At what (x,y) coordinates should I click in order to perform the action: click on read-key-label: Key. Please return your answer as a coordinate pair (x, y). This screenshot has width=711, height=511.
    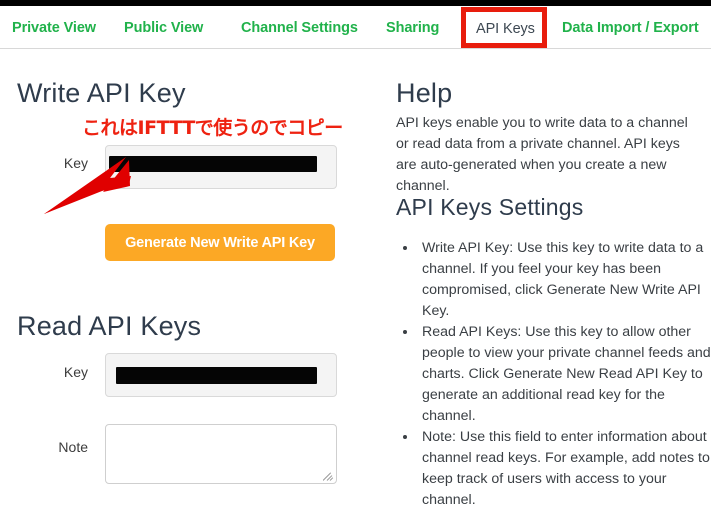
    Looking at the image, I should click on (75, 372).